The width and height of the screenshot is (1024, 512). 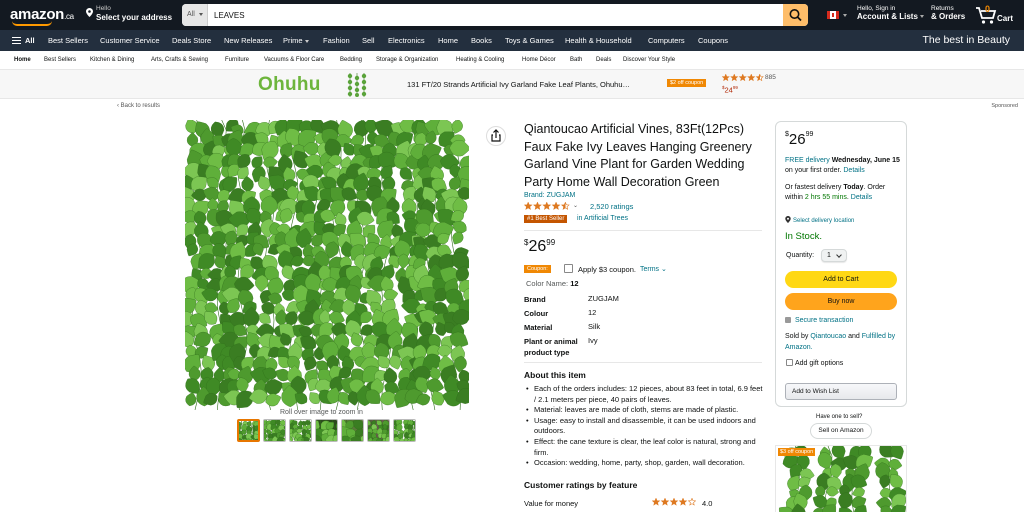 What do you see at coordinates (294, 60) in the screenshot?
I see `subnav-item-vacuums: Vacuums & Floor Care` at bounding box center [294, 60].